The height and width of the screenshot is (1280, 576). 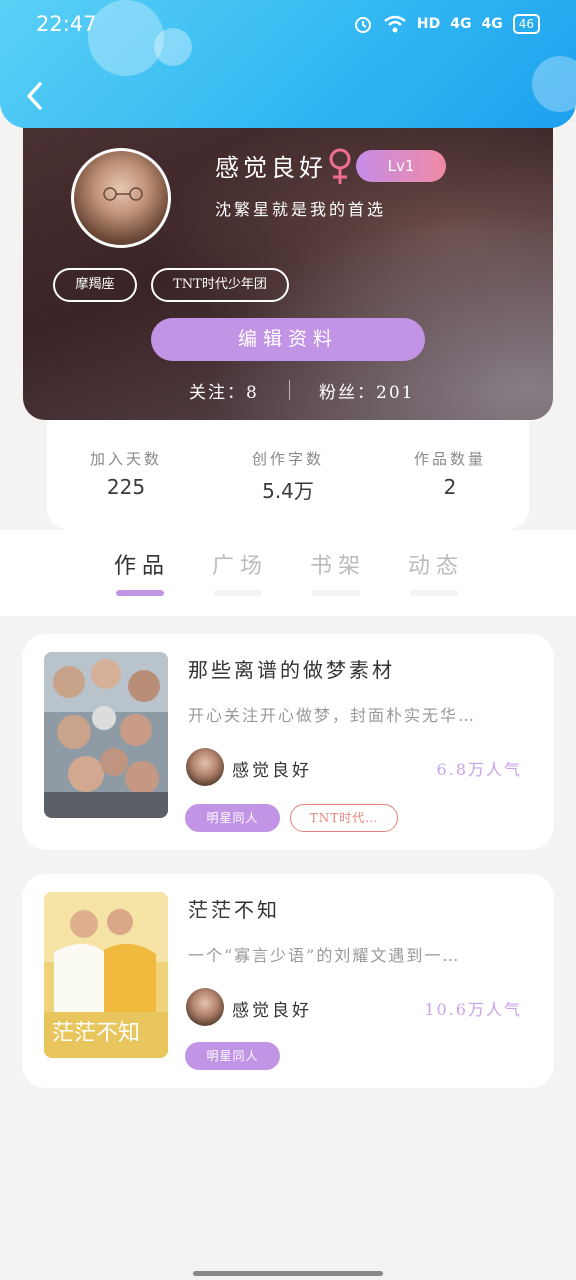 I want to click on edit-profile-button: 编辑资料, so click(x=288, y=339).